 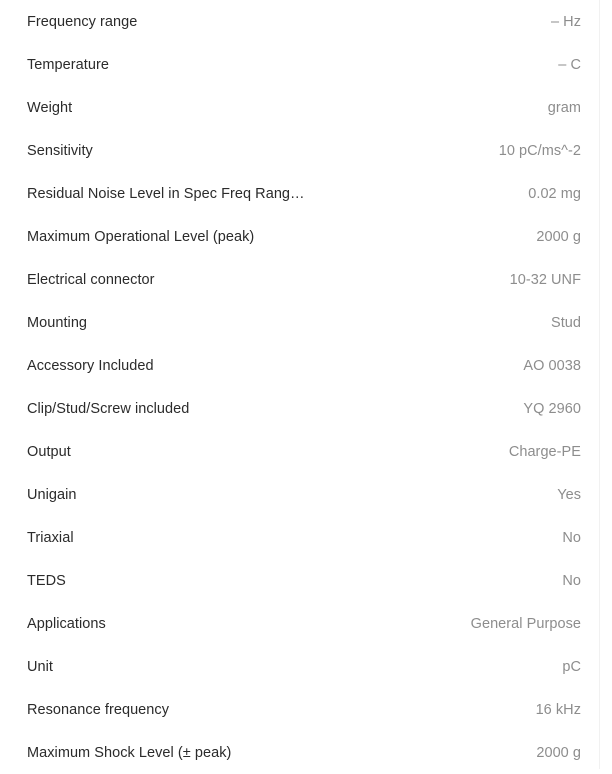 What do you see at coordinates (565, 322) in the screenshot?
I see `spec-row-value: Stud` at bounding box center [565, 322].